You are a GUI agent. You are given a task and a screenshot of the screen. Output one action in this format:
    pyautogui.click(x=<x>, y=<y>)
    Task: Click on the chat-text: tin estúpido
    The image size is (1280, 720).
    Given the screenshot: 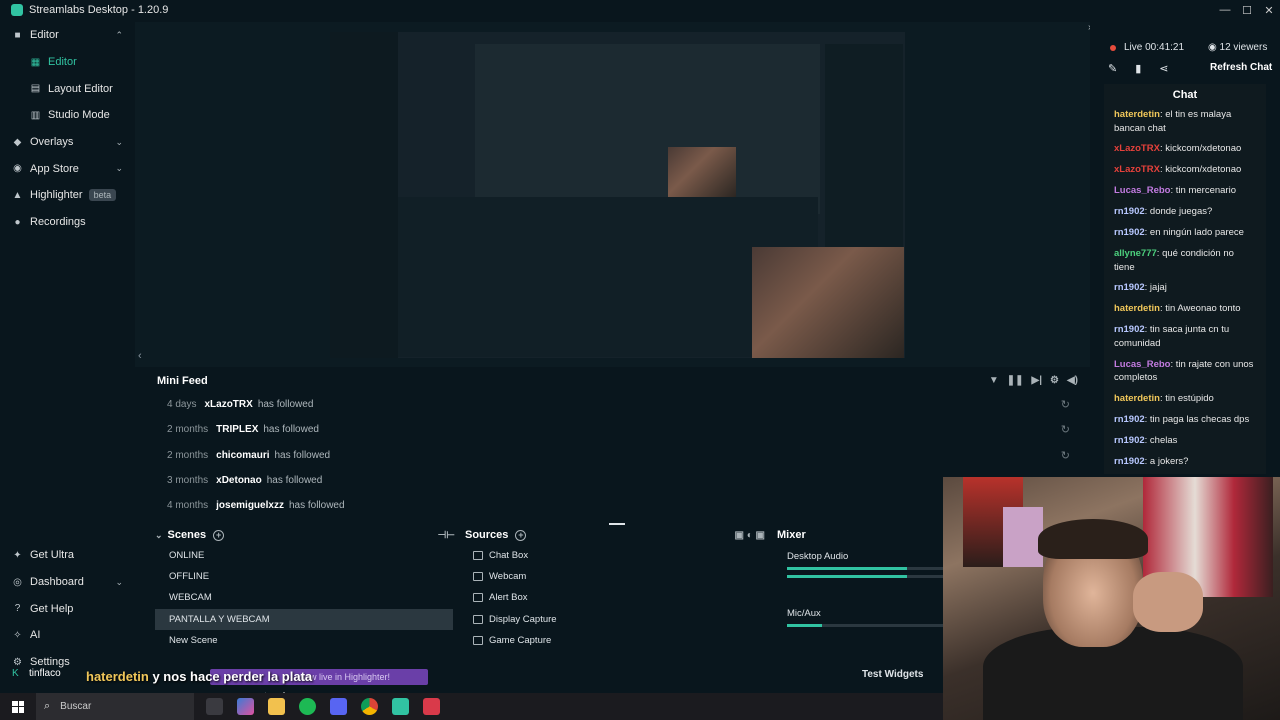 What is the action you would take?
    pyautogui.click(x=1189, y=399)
    